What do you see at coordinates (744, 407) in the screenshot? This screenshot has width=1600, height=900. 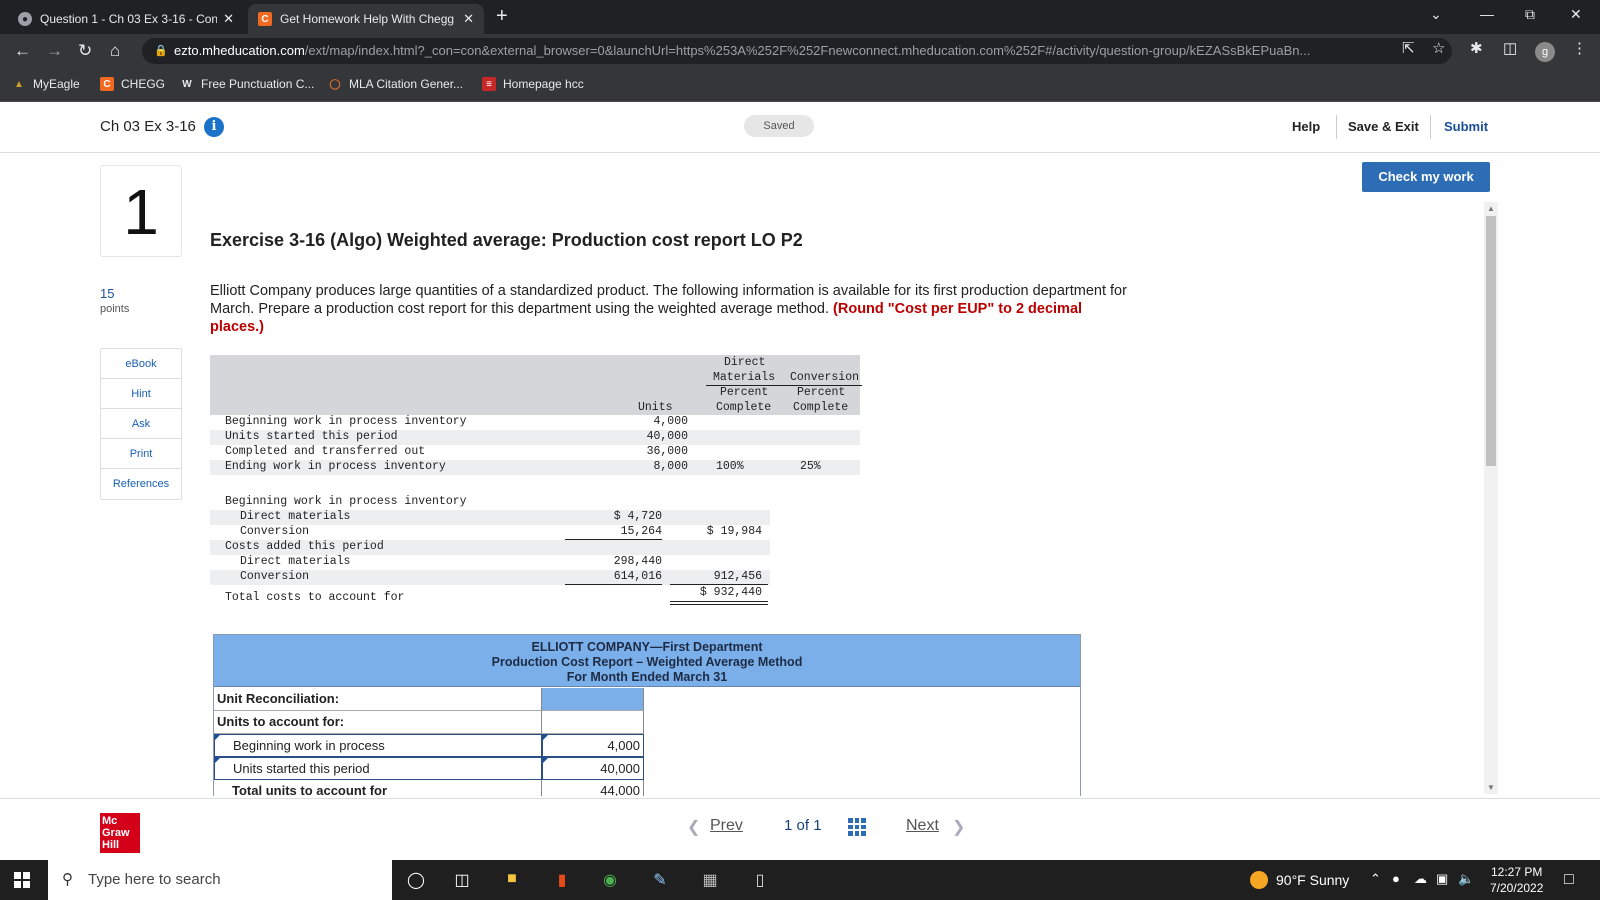 I see `header-complete-dm: Complete` at bounding box center [744, 407].